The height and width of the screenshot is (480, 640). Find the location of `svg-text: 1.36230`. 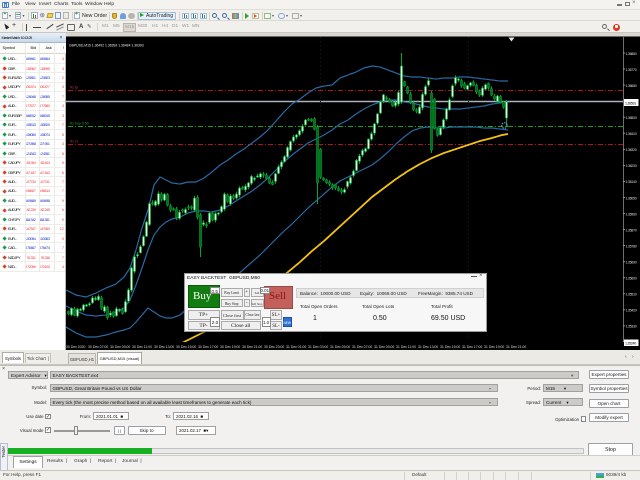

svg-text: 1.36230 is located at coordinates (631, 166).